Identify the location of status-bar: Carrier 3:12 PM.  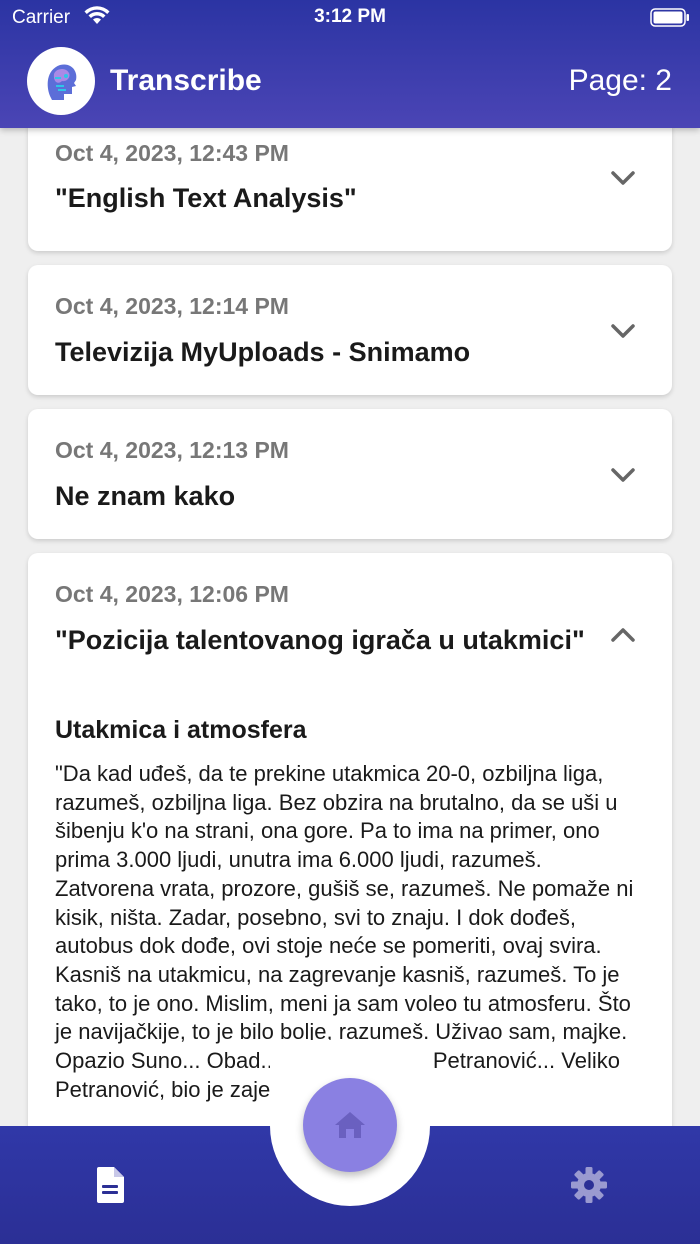
(350, 18).